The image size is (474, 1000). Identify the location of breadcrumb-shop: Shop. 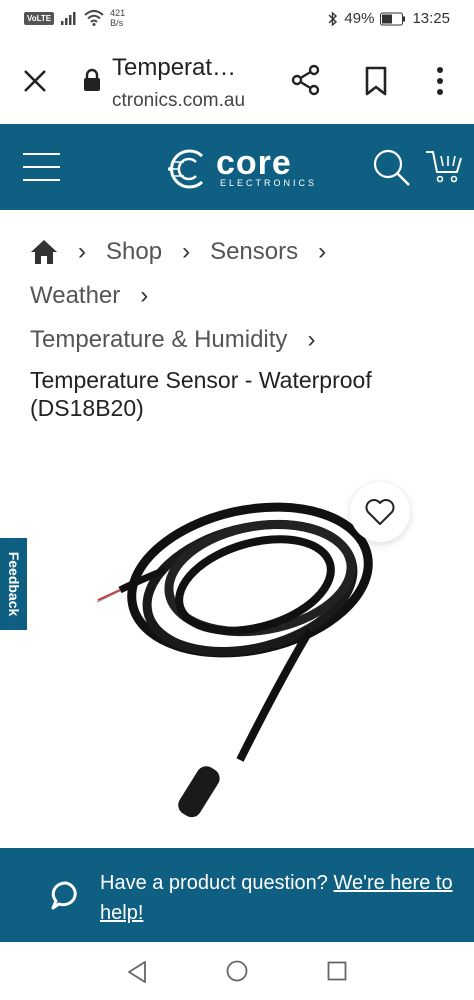
(134, 252).